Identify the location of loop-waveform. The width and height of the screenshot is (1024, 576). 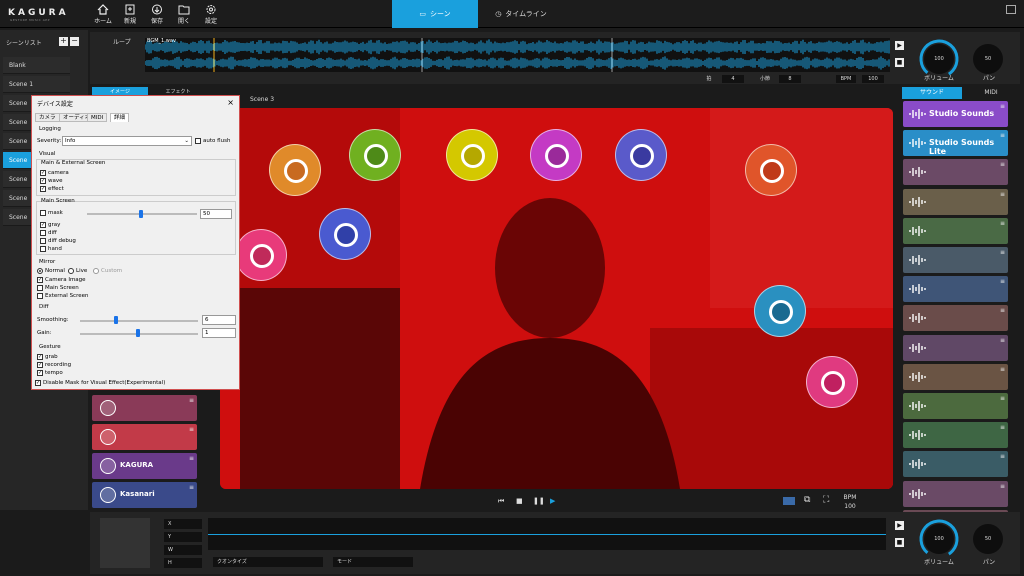
(517, 55).